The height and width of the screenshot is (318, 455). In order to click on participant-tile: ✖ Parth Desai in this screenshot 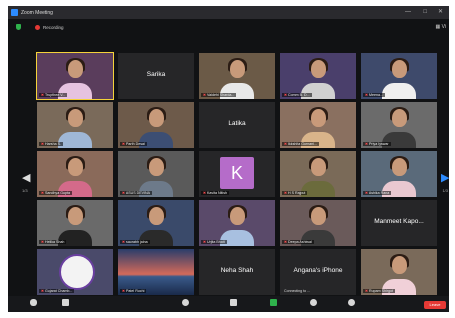, I will do `click(156, 125)`.